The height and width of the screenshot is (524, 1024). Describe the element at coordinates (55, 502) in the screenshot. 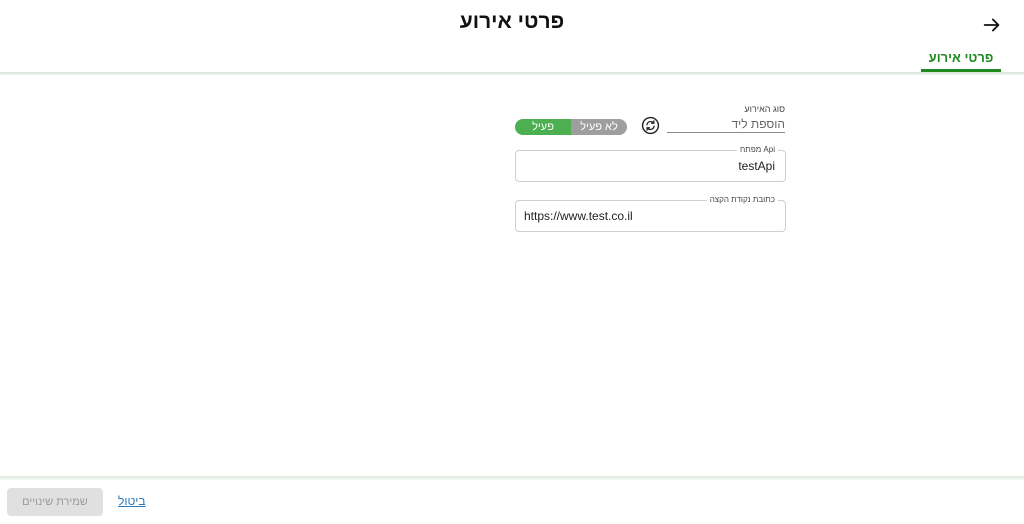

I see `save-button: שמירת שינויים` at that location.